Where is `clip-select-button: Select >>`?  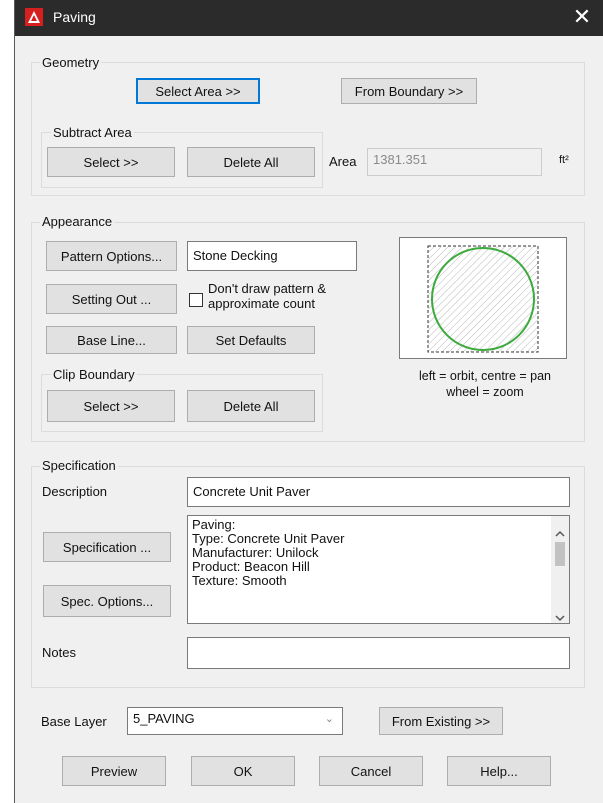
clip-select-button: Select >> is located at coordinates (111, 406).